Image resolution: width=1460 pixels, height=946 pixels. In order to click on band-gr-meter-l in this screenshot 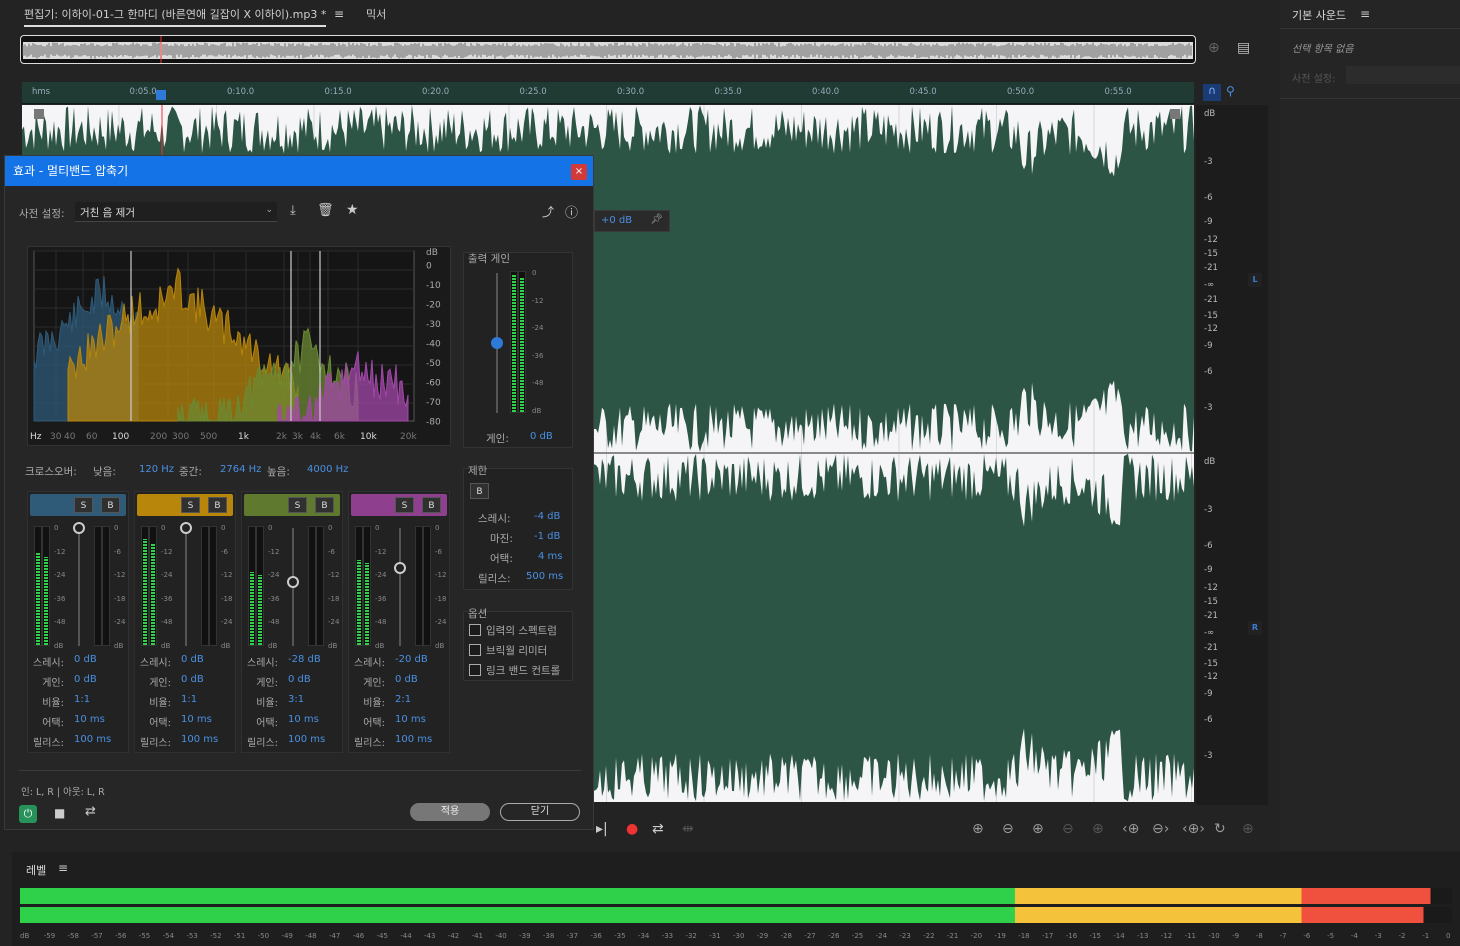, I will do `click(312, 586)`.